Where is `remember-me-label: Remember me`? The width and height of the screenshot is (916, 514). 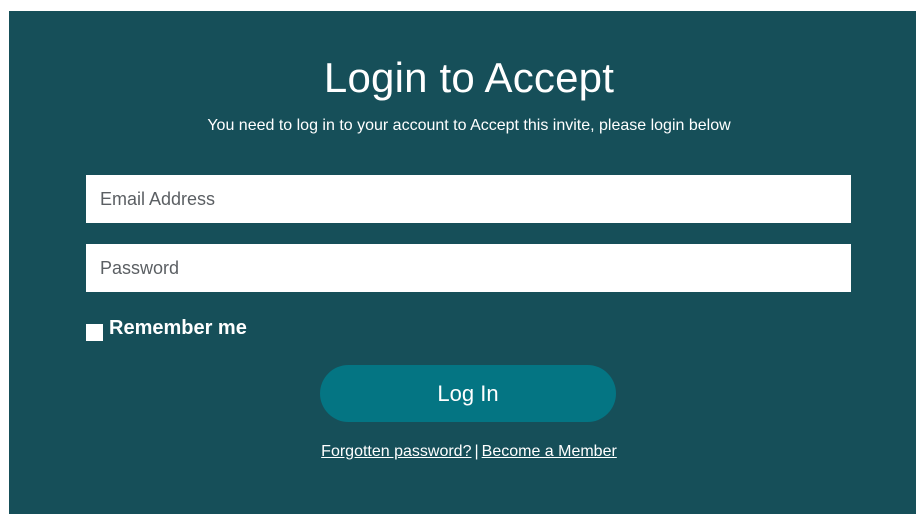
remember-me-label: Remember me is located at coordinates (178, 328).